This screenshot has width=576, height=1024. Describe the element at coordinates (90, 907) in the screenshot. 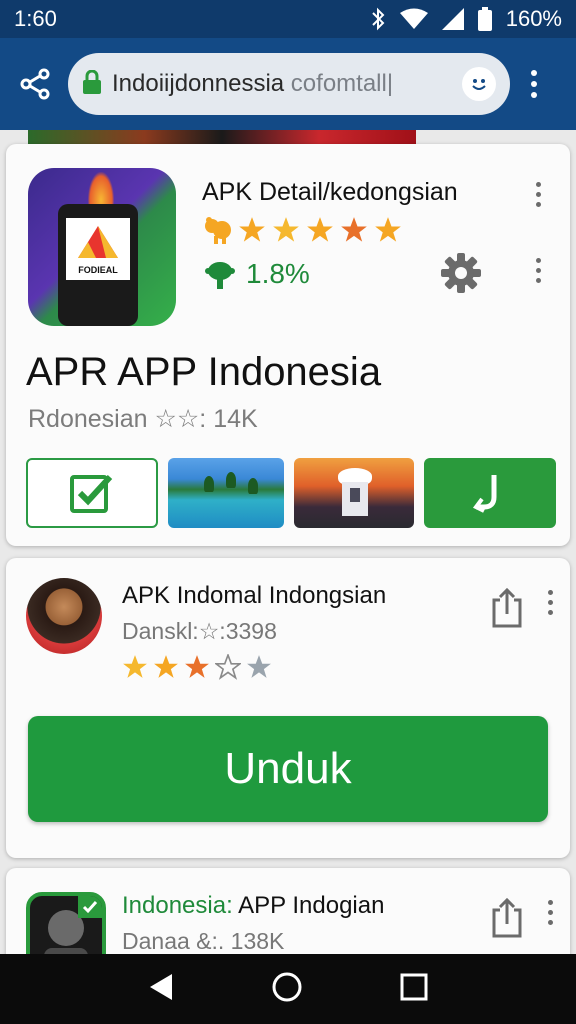

I see `verified-badge-icon` at that location.